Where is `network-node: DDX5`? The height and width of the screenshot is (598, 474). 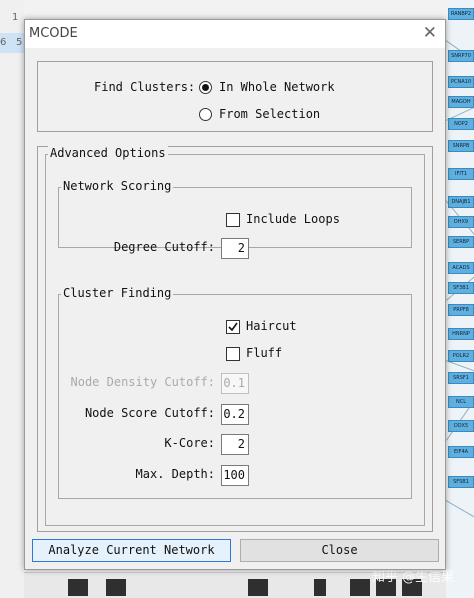 network-node: DDX5 is located at coordinates (461, 426).